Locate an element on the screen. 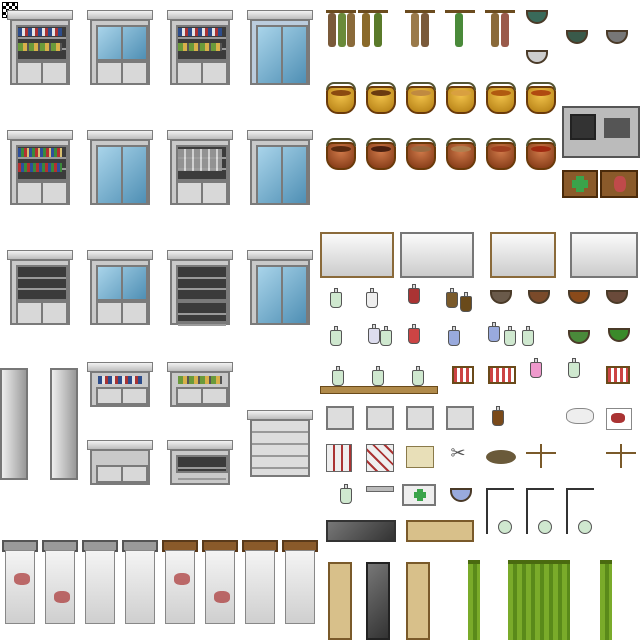 This screenshot has width=640, height=640. counter-items is located at coordinates (120, 387).